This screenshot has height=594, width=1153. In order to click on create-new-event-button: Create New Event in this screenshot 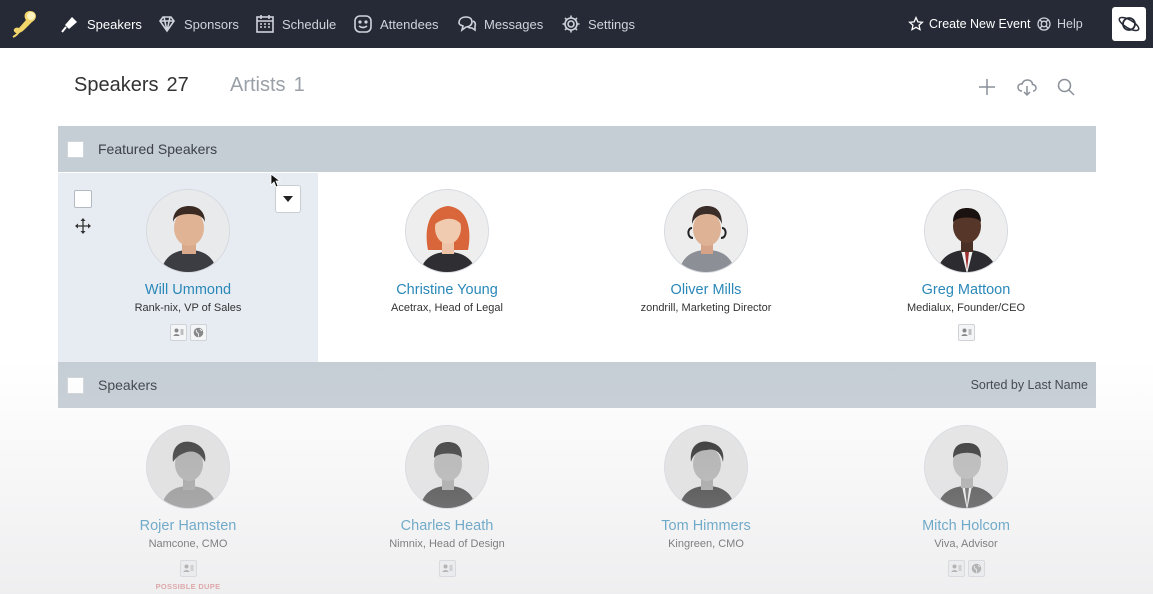, I will do `click(969, 24)`.